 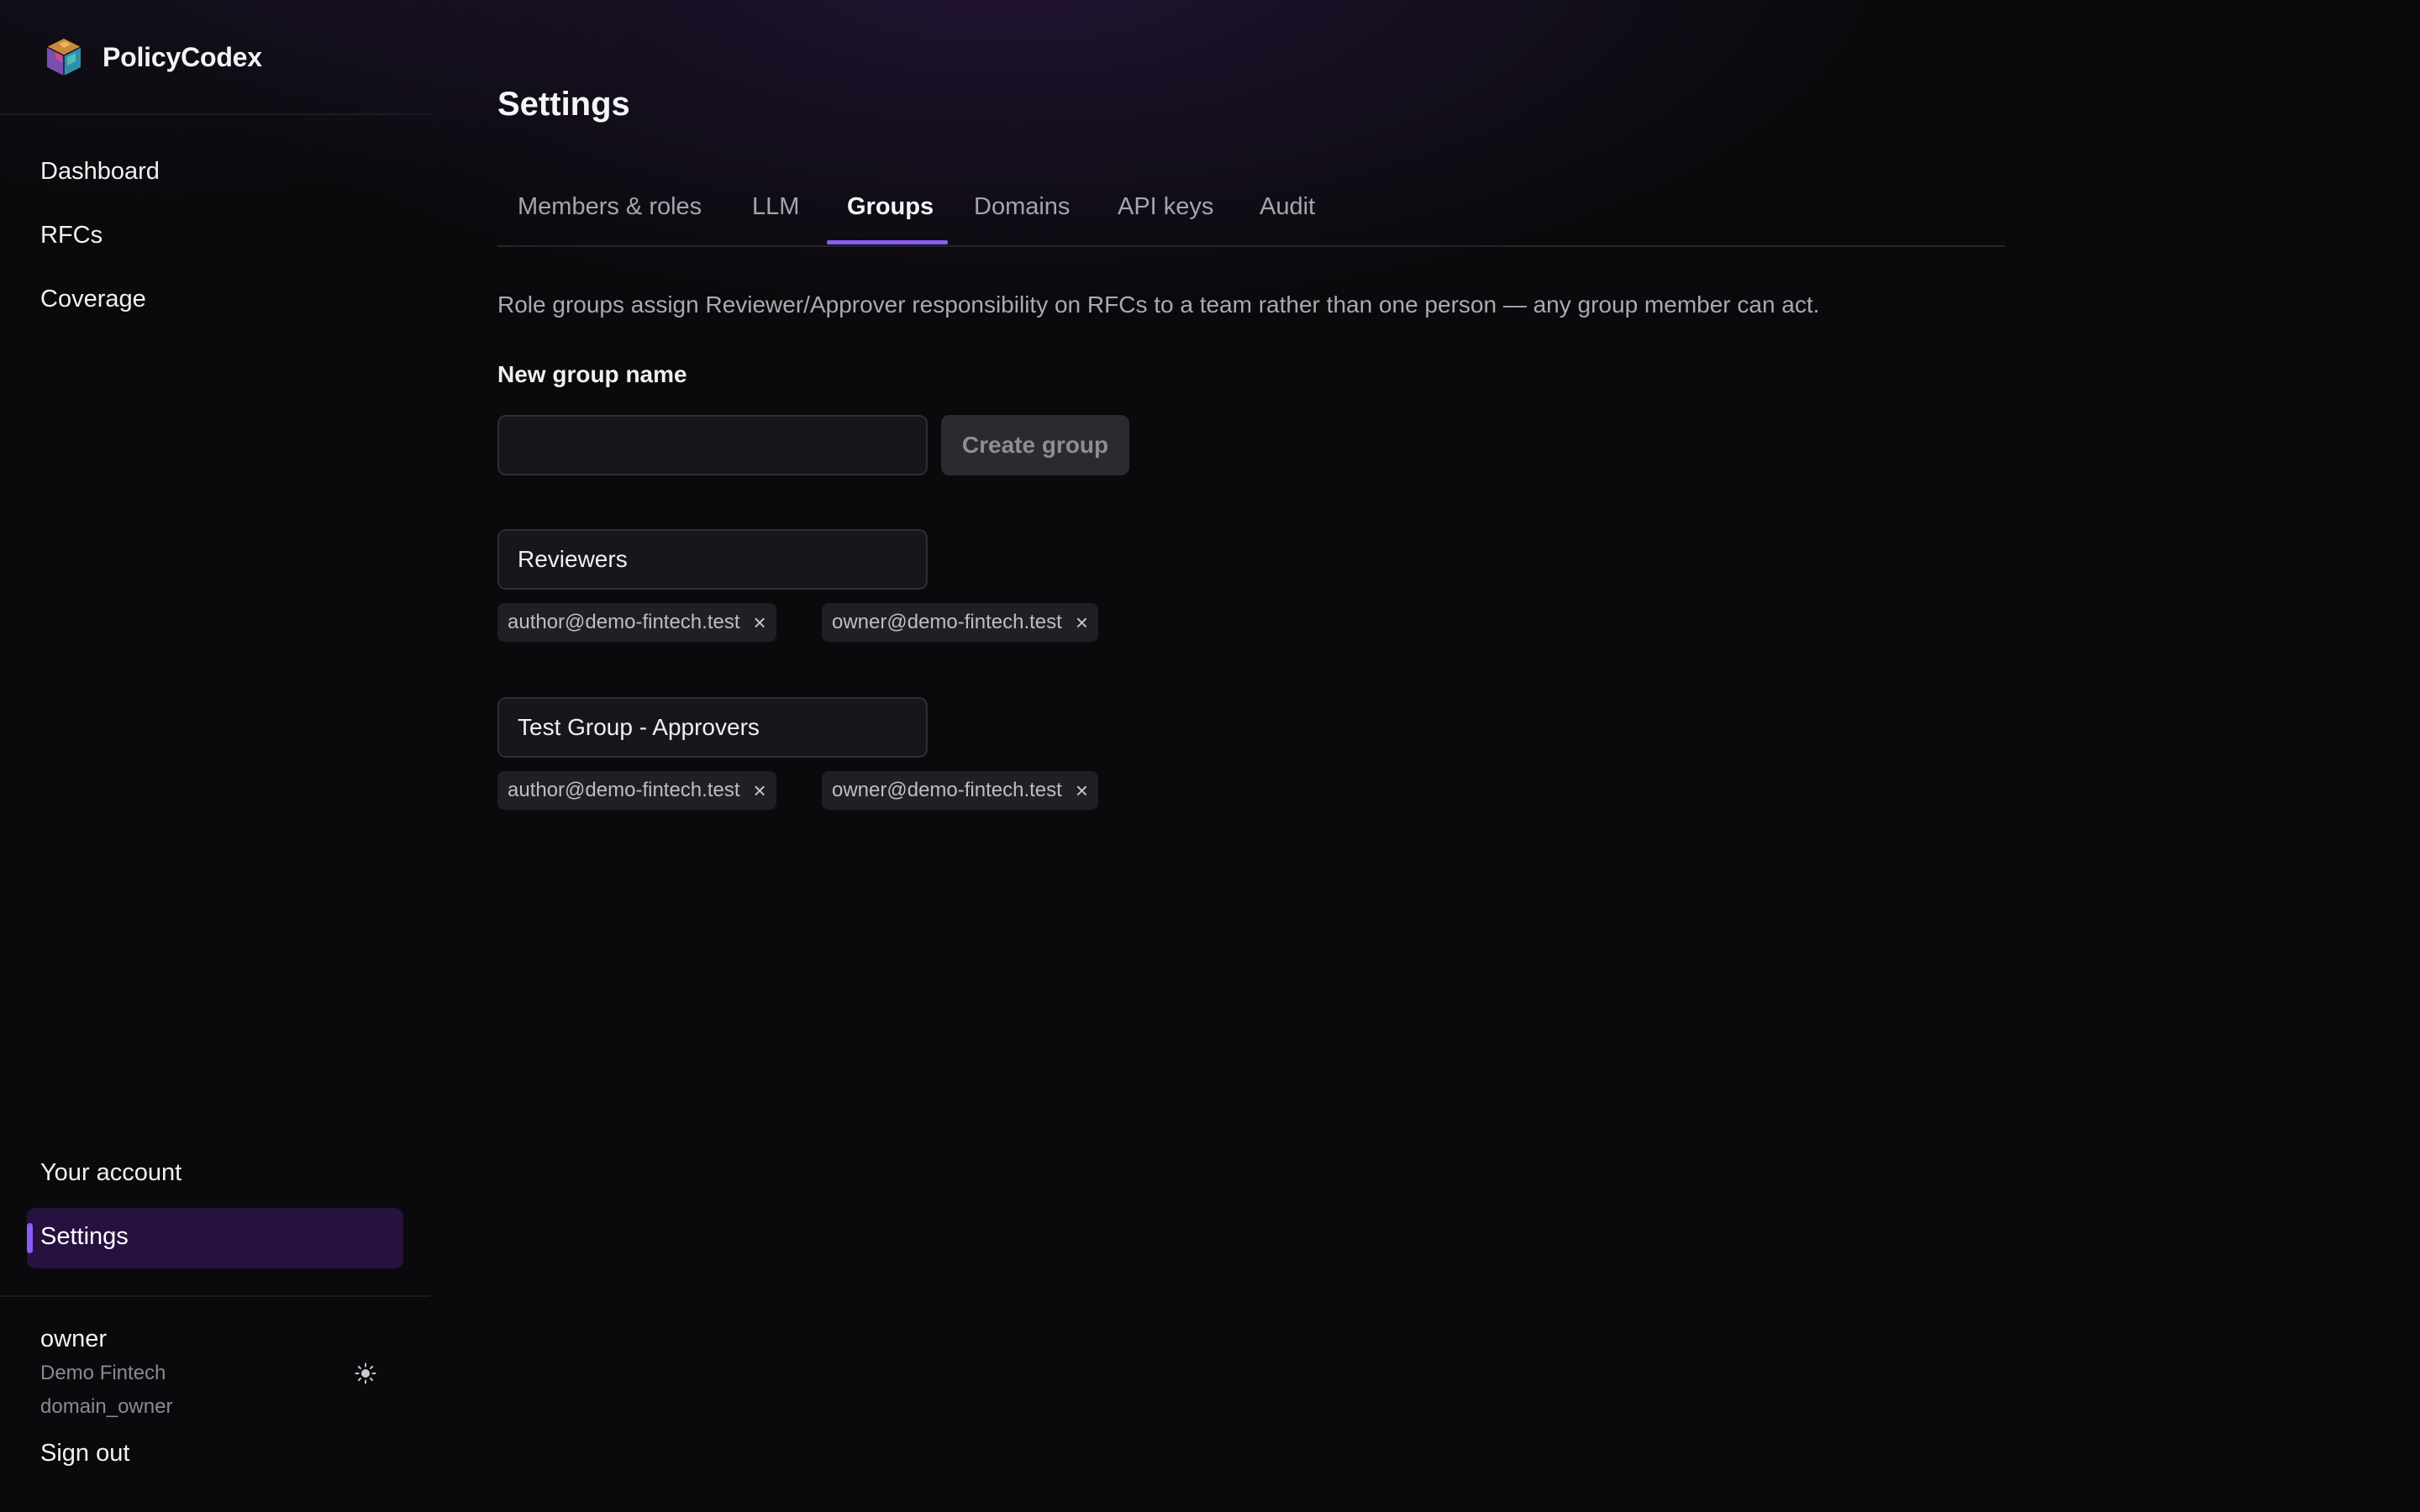 What do you see at coordinates (610, 207) in the screenshot?
I see `tab-members-roles: Members & roles` at bounding box center [610, 207].